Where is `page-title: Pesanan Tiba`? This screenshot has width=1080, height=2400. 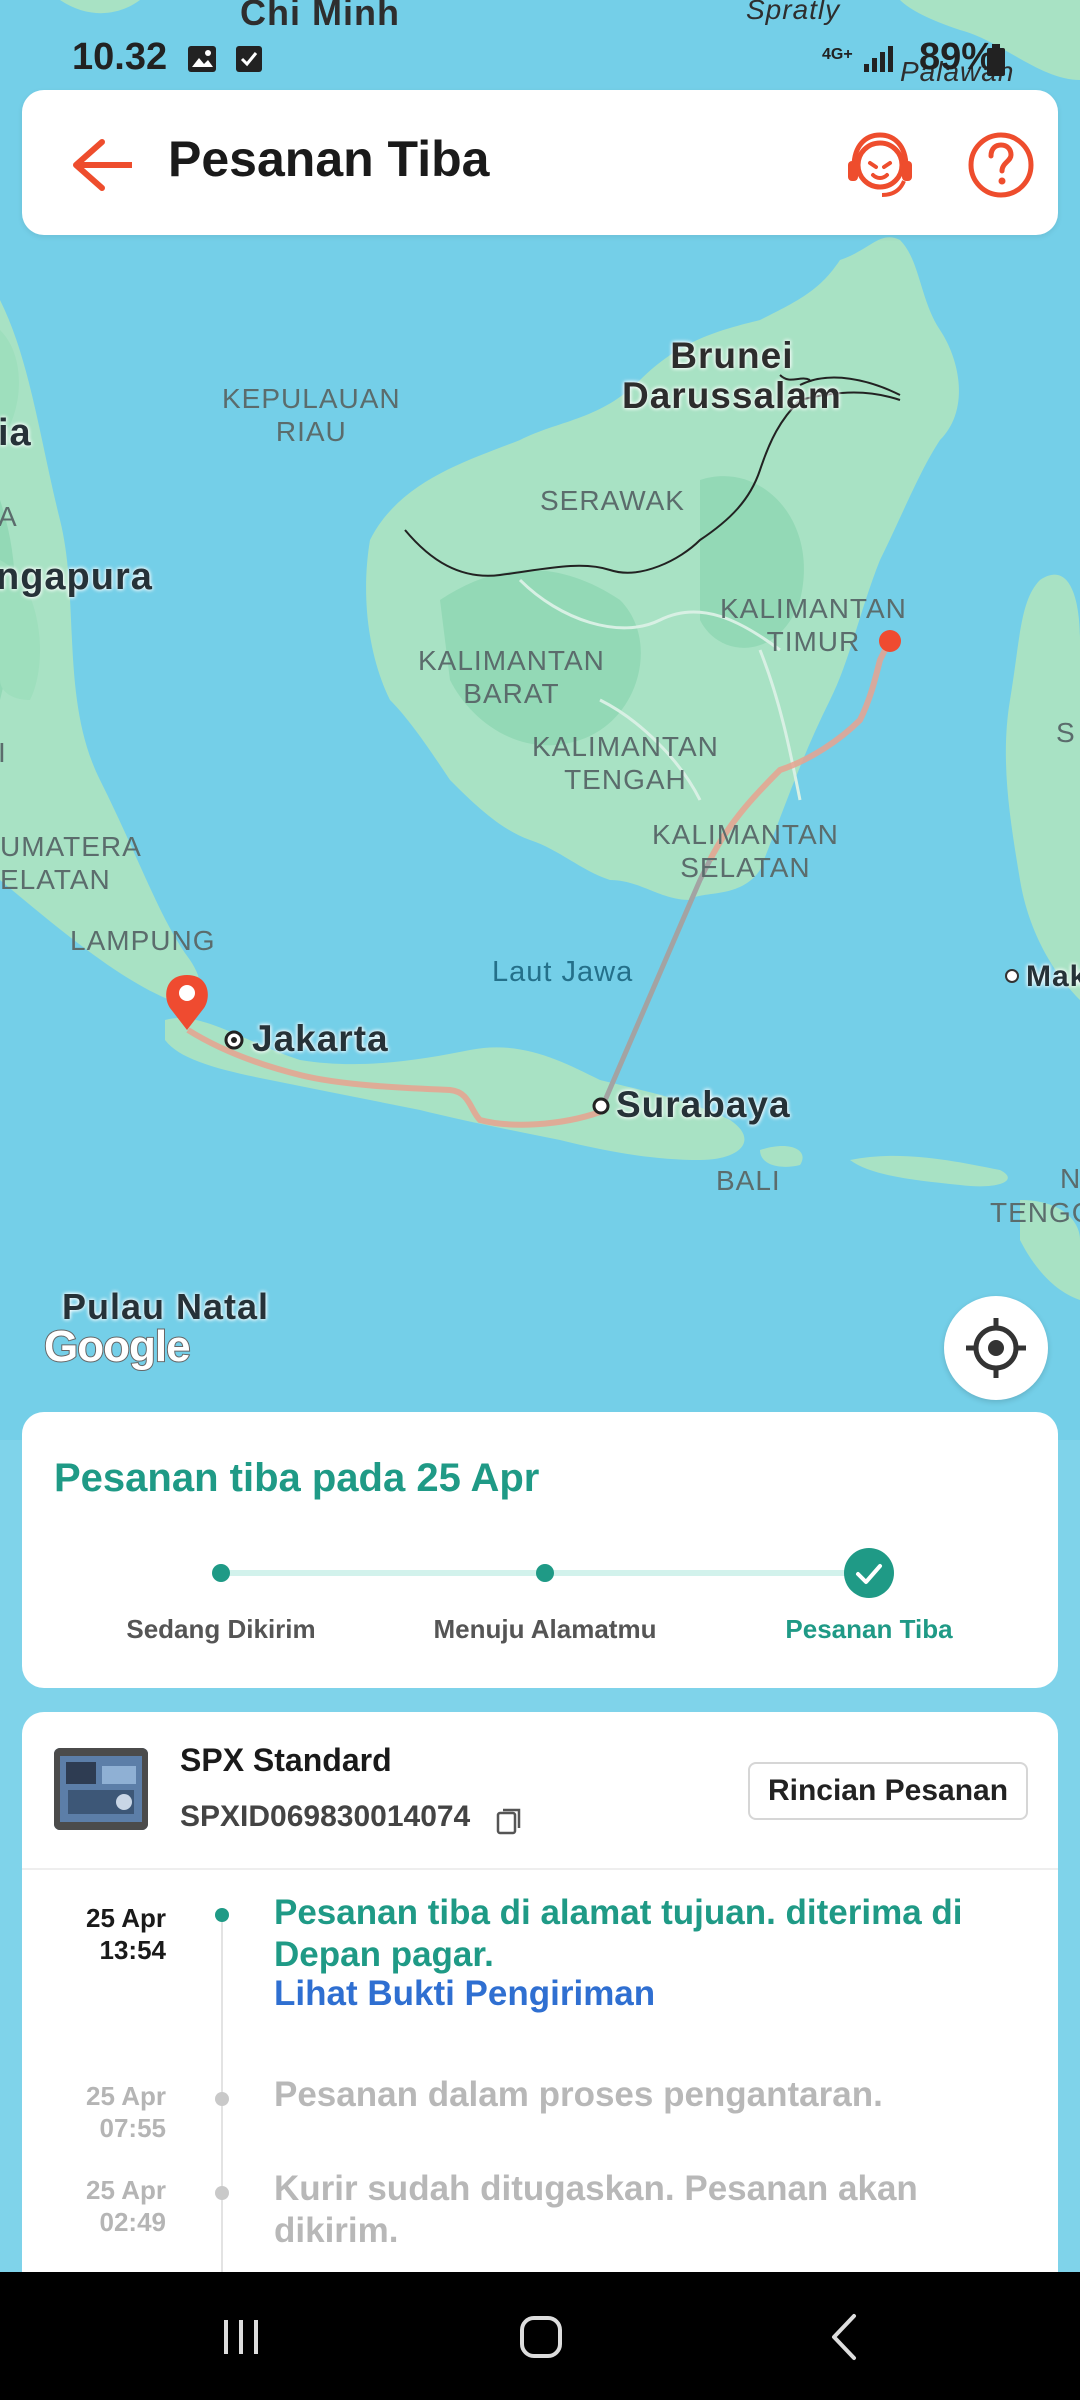 page-title: Pesanan Tiba is located at coordinates (329, 159).